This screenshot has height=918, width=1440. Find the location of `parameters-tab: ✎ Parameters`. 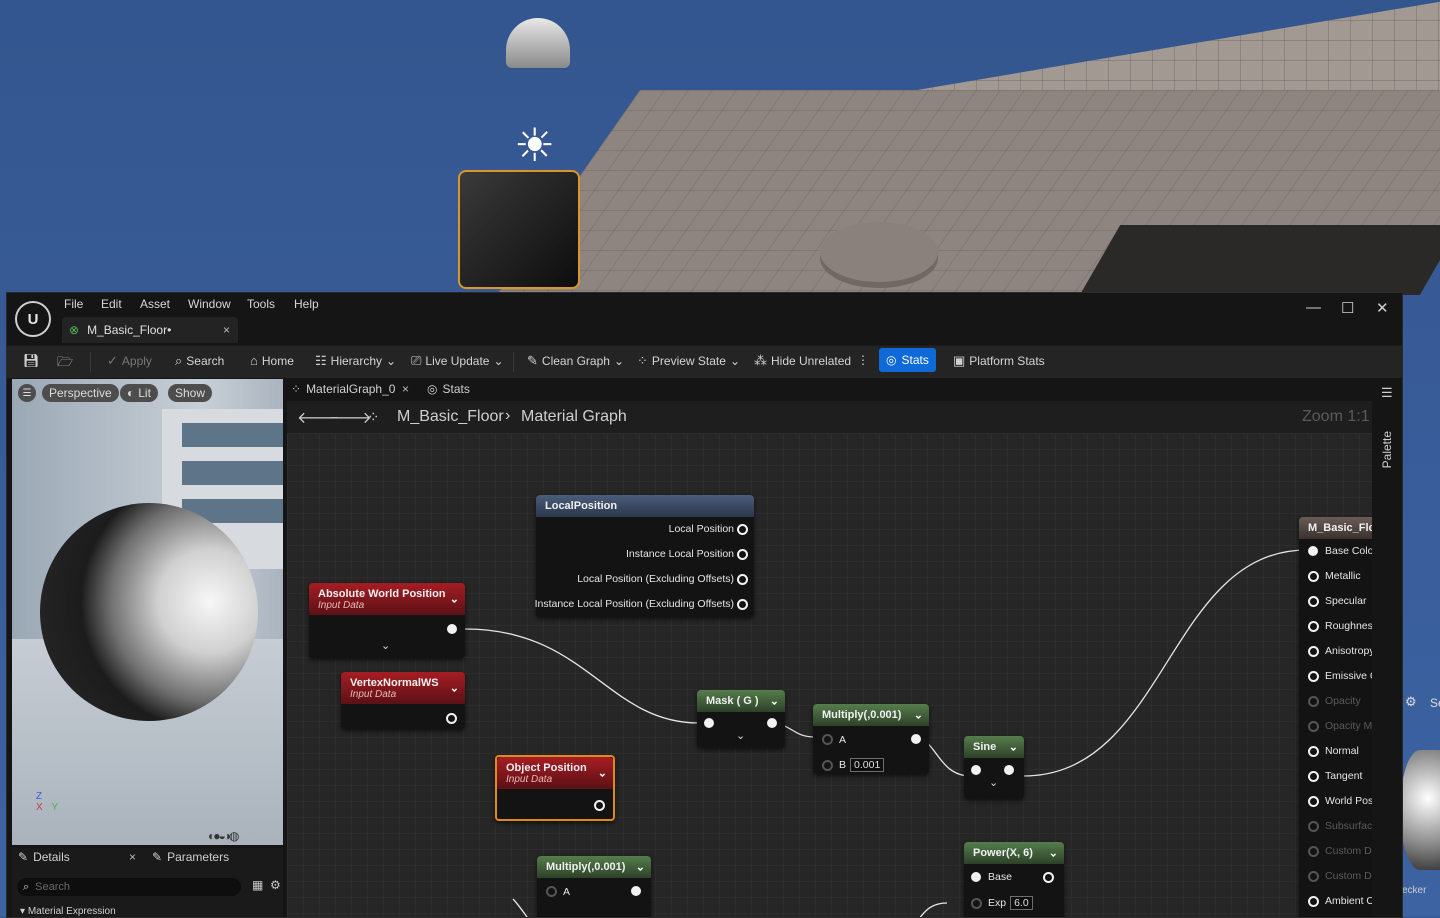

parameters-tab: ✎ Parameters is located at coordinates (190, 857).